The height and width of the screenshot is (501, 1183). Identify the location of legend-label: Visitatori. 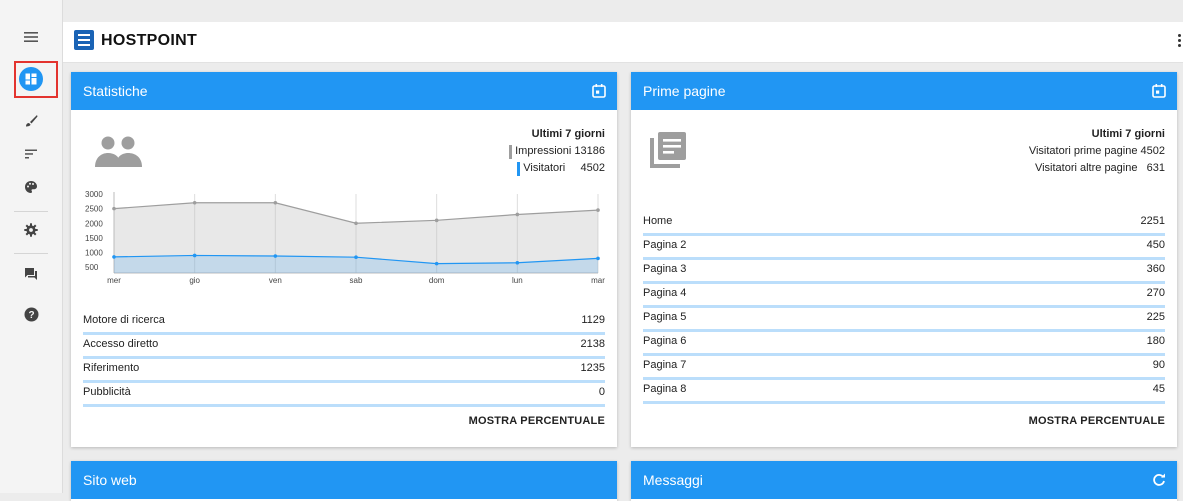
(544, 168).